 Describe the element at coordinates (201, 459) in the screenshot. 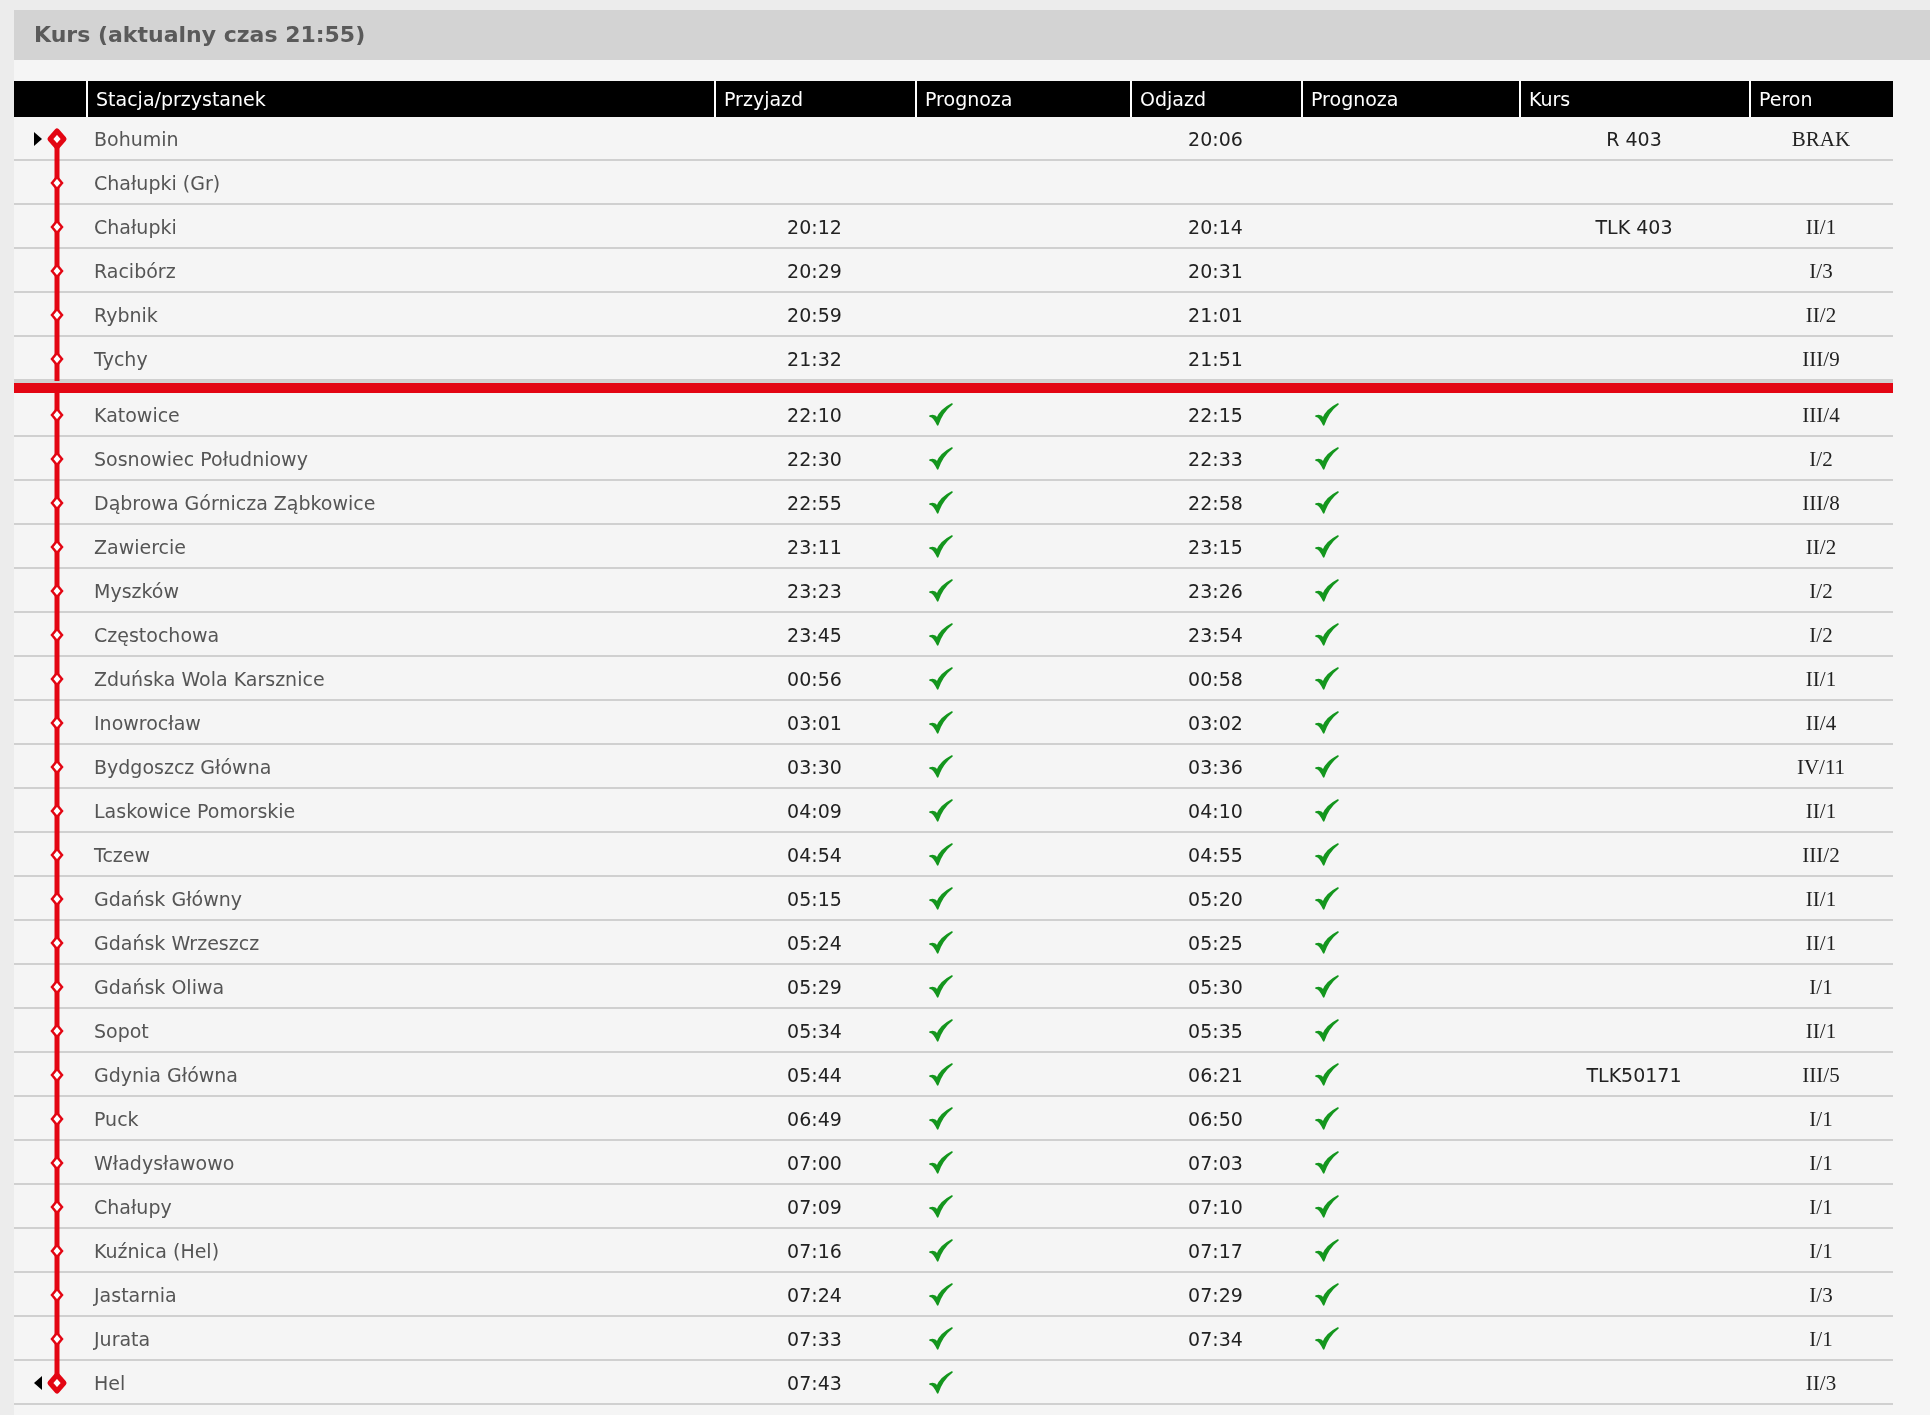

I see `station-name: Sosnowiec Południowy` at that location.